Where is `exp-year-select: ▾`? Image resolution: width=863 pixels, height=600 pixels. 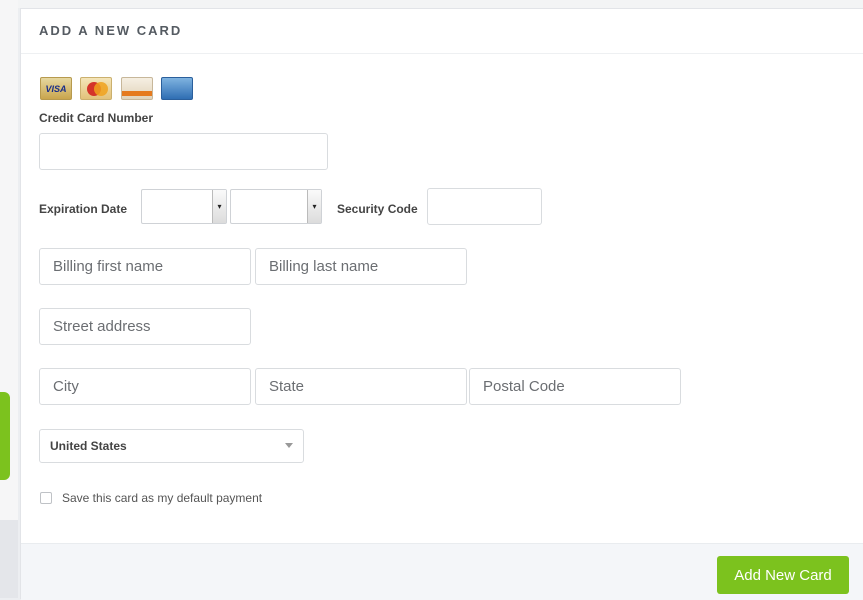 exp-year-select: ▾ is located at coordinates (276, 206).